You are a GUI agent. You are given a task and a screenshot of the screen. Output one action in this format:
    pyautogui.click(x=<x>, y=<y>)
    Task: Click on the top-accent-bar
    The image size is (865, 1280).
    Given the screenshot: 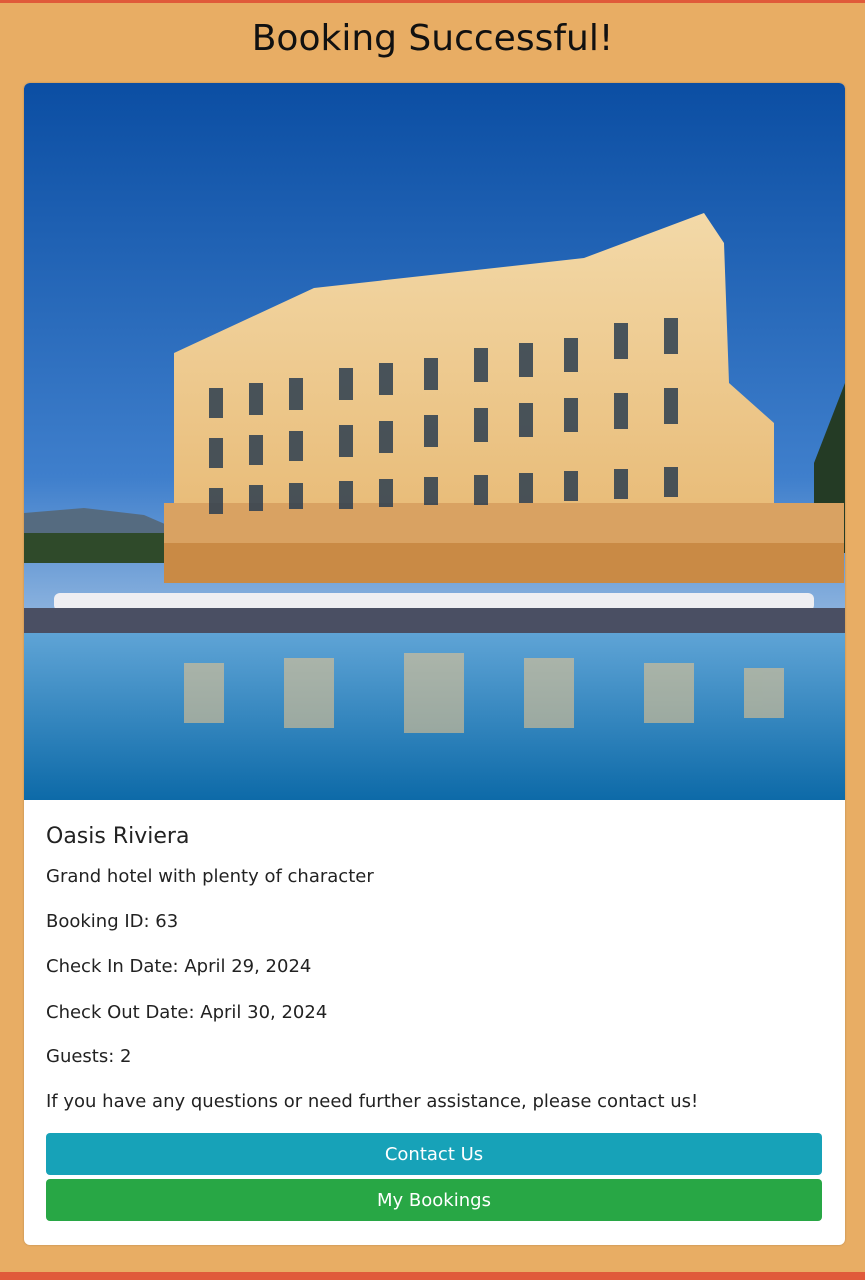 What is the action you would take?
    pyautogui.click(x=432, y=1)
    